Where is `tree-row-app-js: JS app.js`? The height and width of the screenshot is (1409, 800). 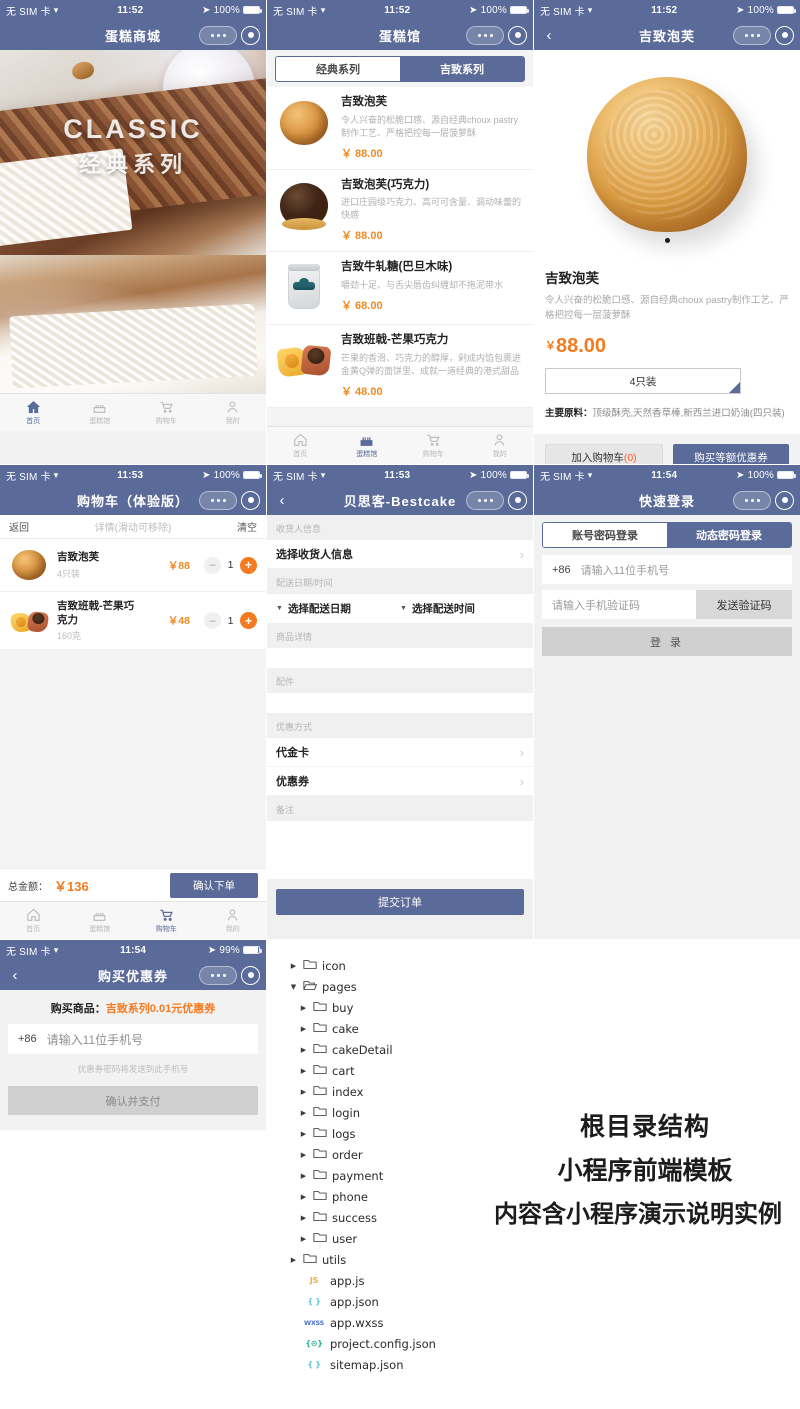
tree-row-app-js: JS app.js is located at coordinates (417, 1280).